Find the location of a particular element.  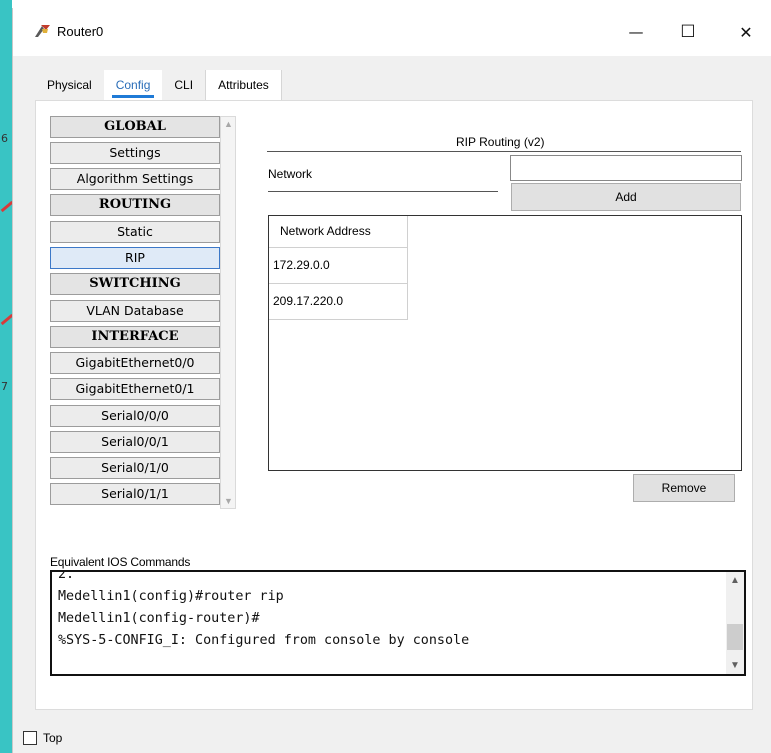

sidebar-item-vlan-database: VLAN Database is located at coordinates (135, 311).